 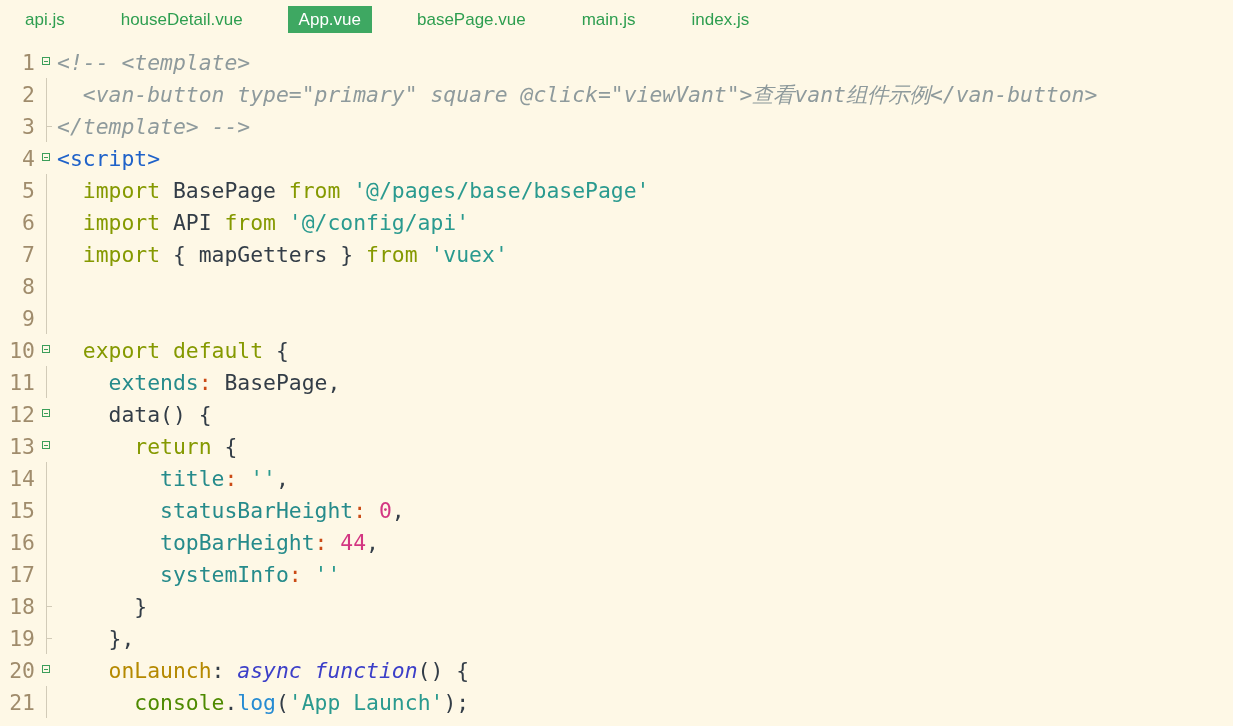 What do you see at coordinates (589, 94) in the screenshot?
I see `code-line: <van-button type="primary" square @click="viewVant">查看vant组件示例</van-button>` at bounding box center [589, 94].